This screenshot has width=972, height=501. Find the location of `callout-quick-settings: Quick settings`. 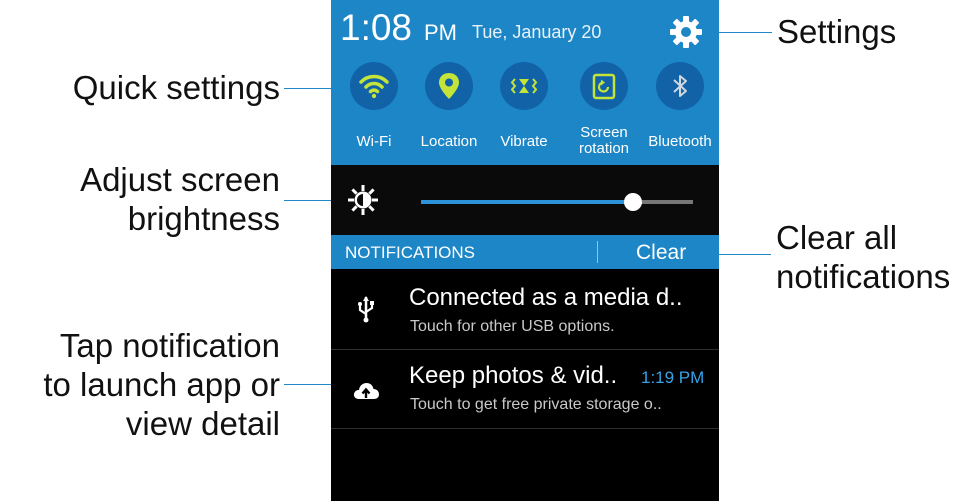

callout-quick-settings: Quick settings is located at coordinates (176, 87).